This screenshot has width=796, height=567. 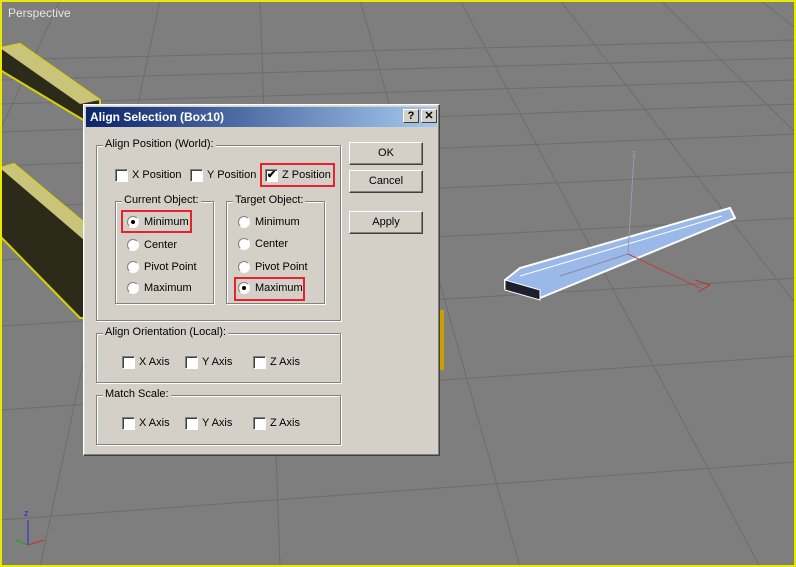 I want to click on help-button: ?, so click(x=411, y=116).